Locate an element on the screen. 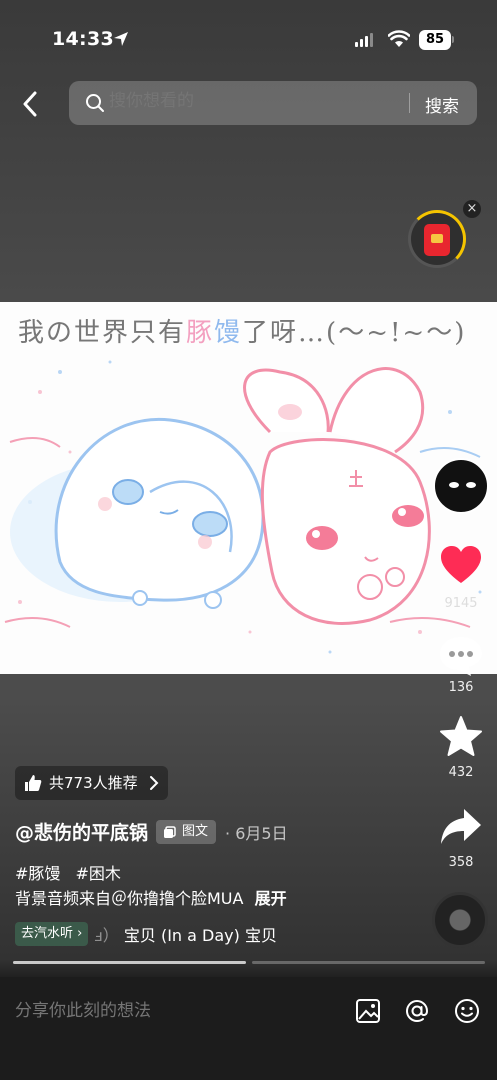 The width and height of the screenshot is (497, 1080). battery-indicator: 85 is located at coordinates (435, 40).